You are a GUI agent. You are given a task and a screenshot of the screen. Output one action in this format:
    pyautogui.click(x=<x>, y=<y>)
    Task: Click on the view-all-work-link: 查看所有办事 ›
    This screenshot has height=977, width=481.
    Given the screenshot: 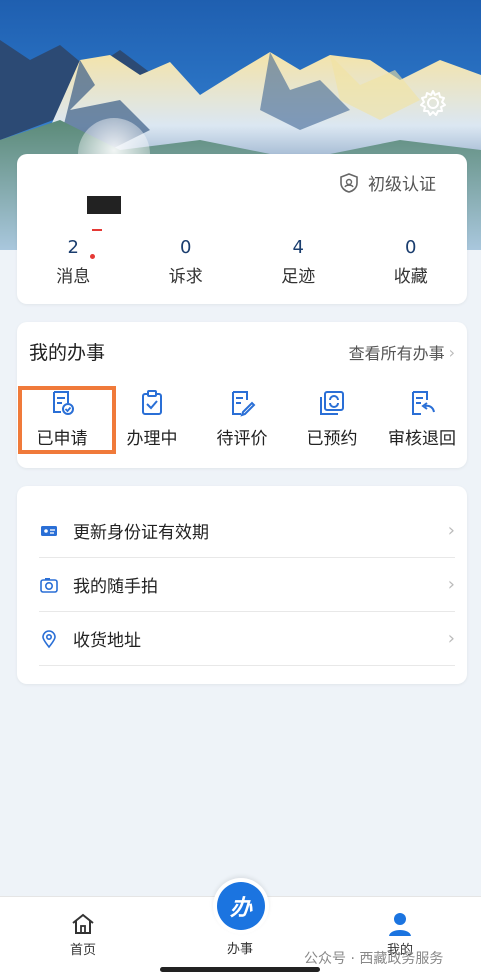 What is the action you would take?
    pyautogui.click(x=402, y=352)
    